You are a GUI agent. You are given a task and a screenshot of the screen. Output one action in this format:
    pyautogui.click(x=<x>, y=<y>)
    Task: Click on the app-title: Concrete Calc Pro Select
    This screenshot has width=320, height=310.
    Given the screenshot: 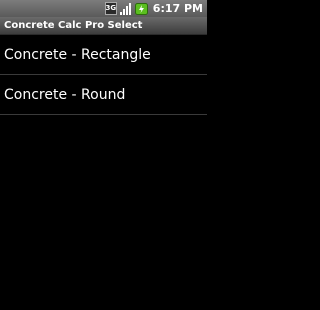 What is the action you would take?
    pyautogui.click(x=73, y=25)
    